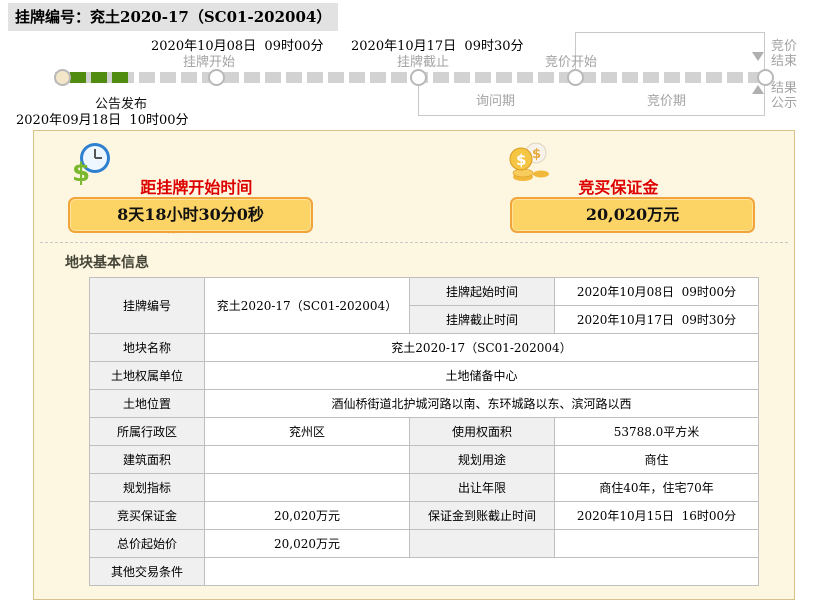  I want to click on listing-start-label: 挂牌开始, so click(209, 62).